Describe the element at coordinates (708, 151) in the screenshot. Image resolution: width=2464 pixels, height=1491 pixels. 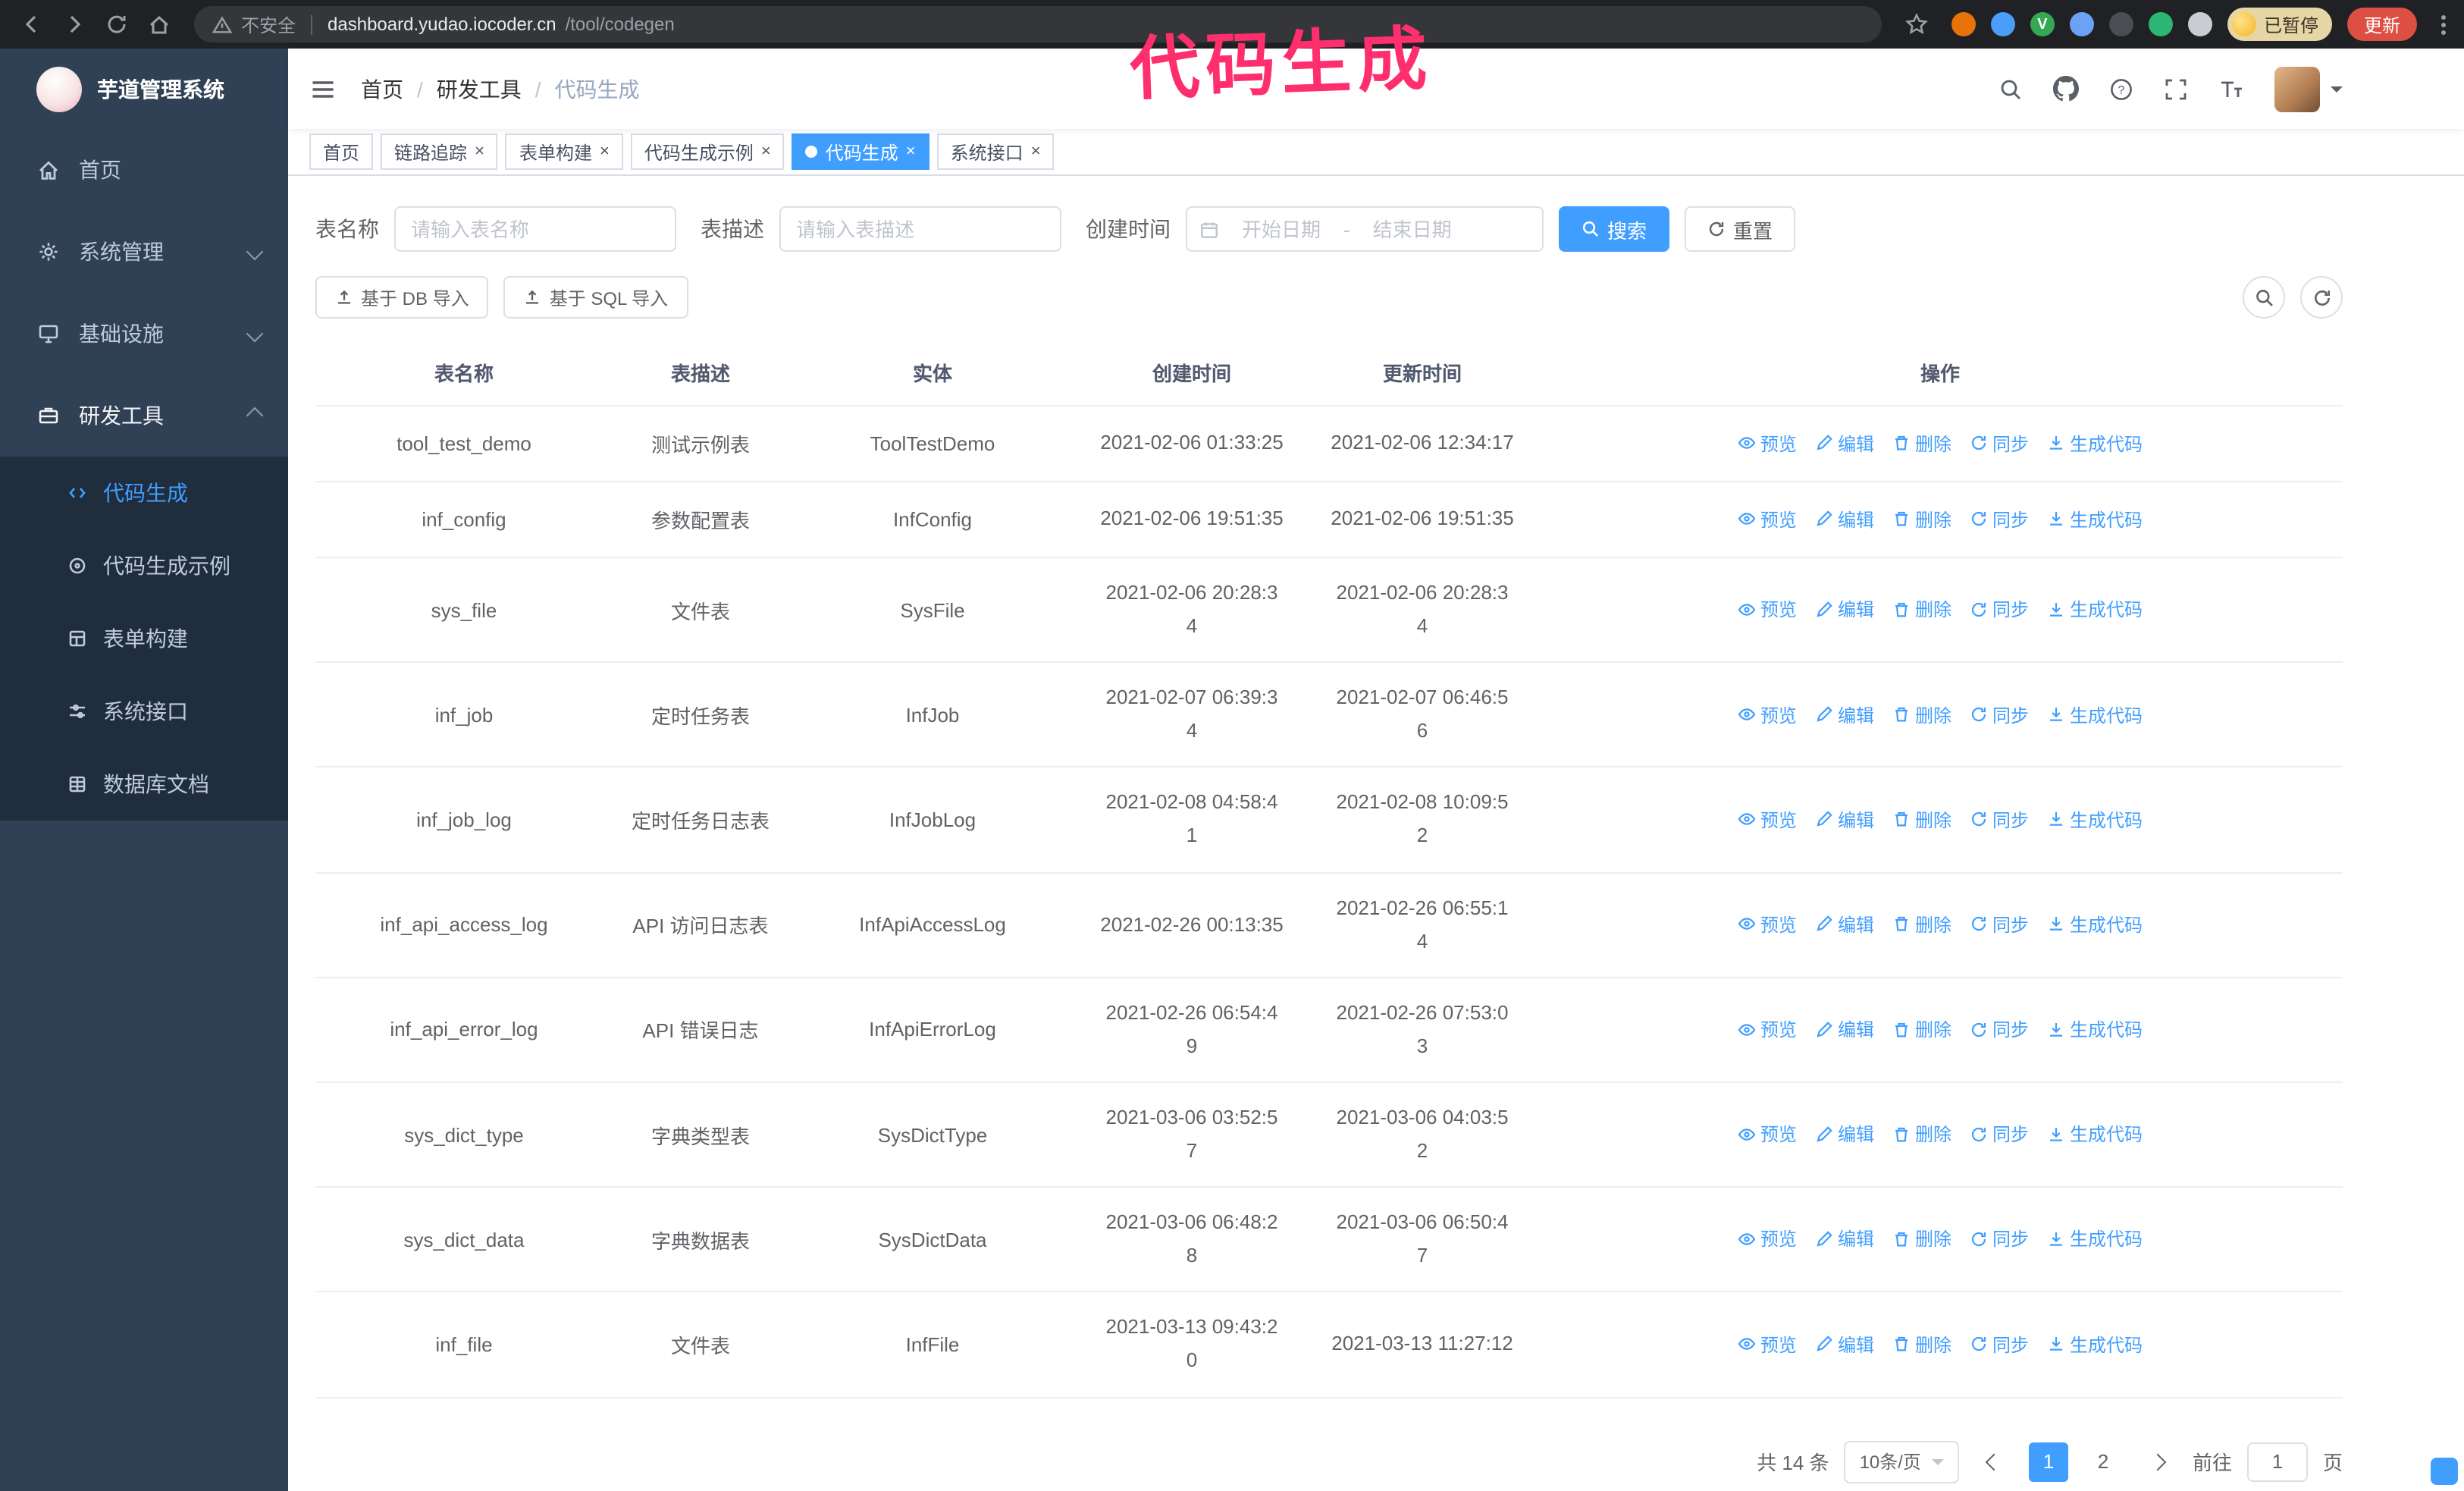
I see `tab-codegen-example: 代码生成示例 ×` at that location.